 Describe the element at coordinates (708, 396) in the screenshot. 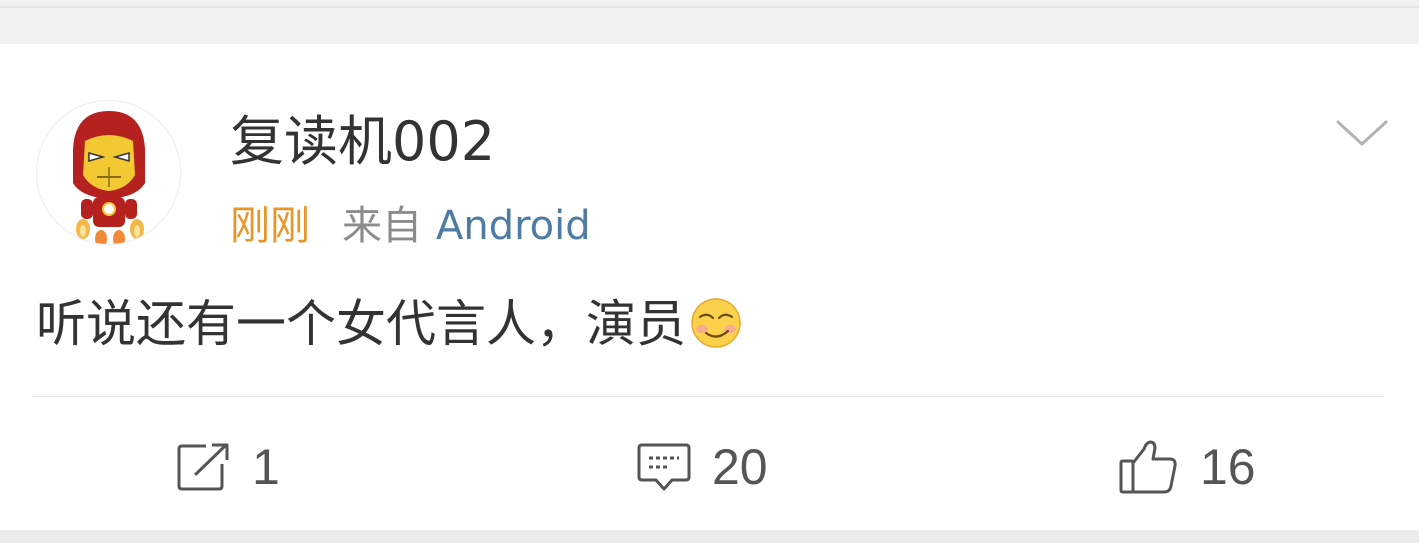

I see `divider` at that location.